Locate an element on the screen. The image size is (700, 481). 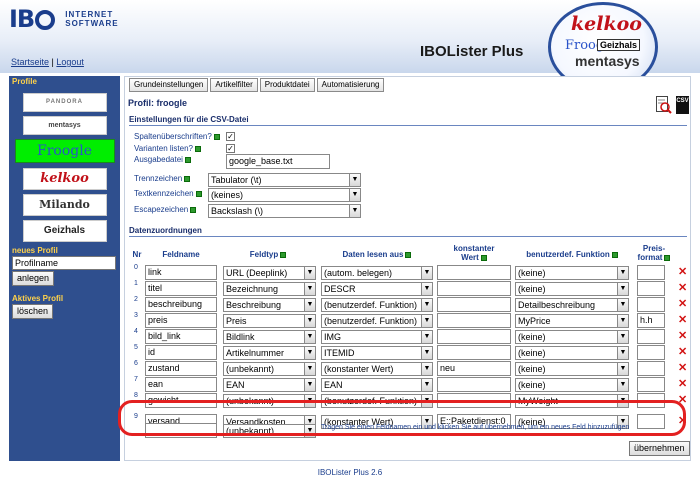
funktion-select: MyPrice ▼ is located at coordinates (572, 321).